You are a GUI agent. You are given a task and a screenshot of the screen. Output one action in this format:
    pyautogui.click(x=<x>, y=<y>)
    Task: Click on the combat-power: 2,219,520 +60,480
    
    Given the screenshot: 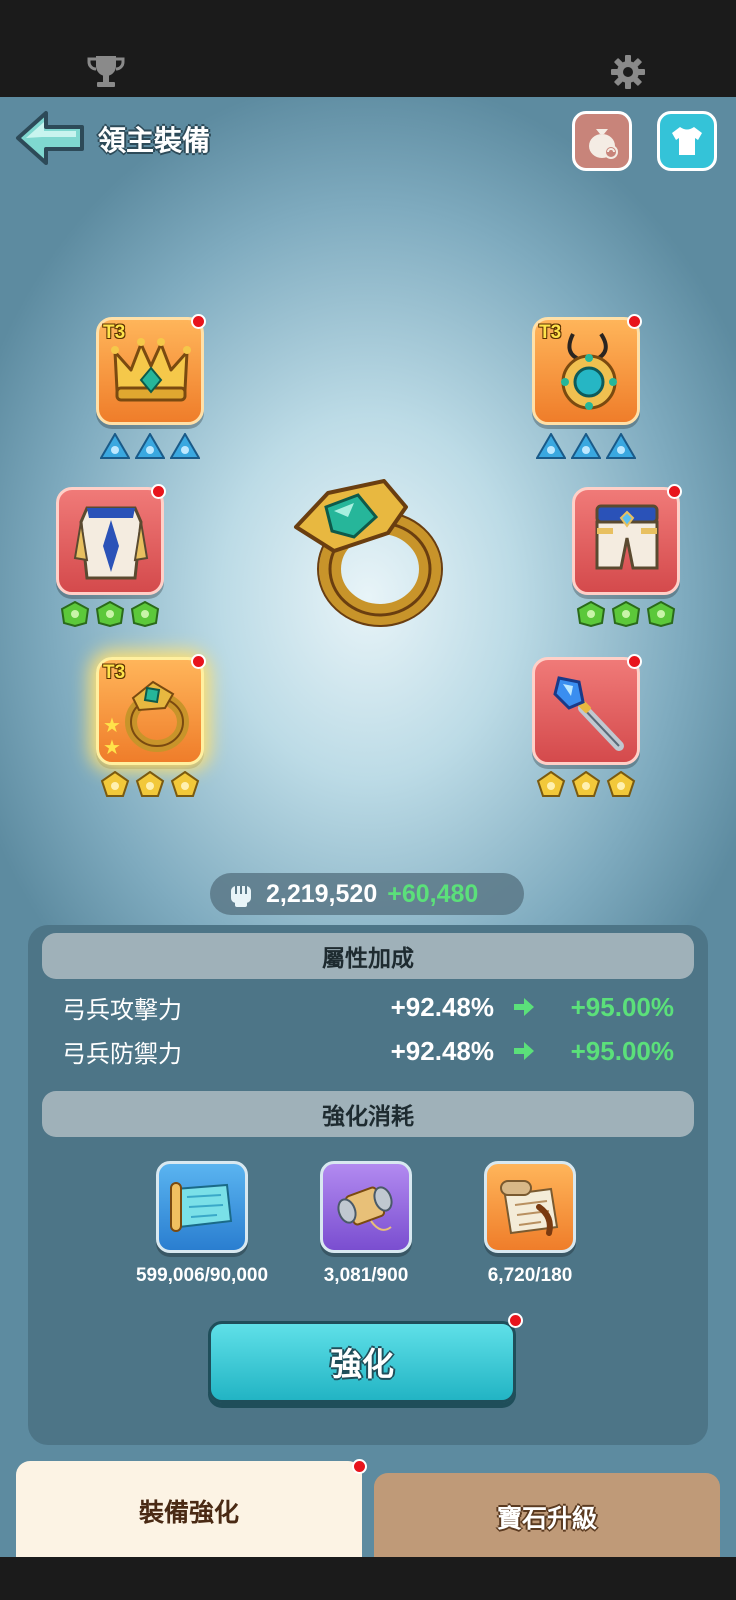 What is the action you would take?
    pyautogui.click(x=367, y=894)
    